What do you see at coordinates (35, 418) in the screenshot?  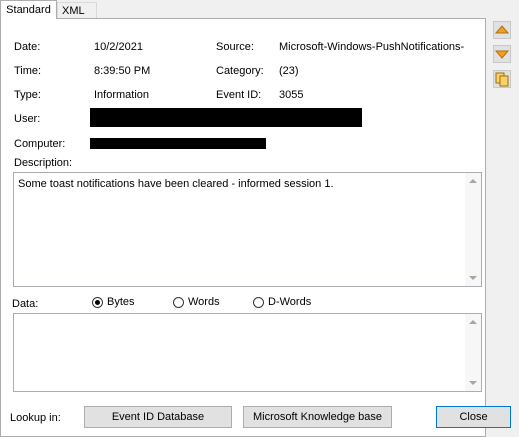 I see `lookup-label: Lookup in:` at bounding box center [35, 418].